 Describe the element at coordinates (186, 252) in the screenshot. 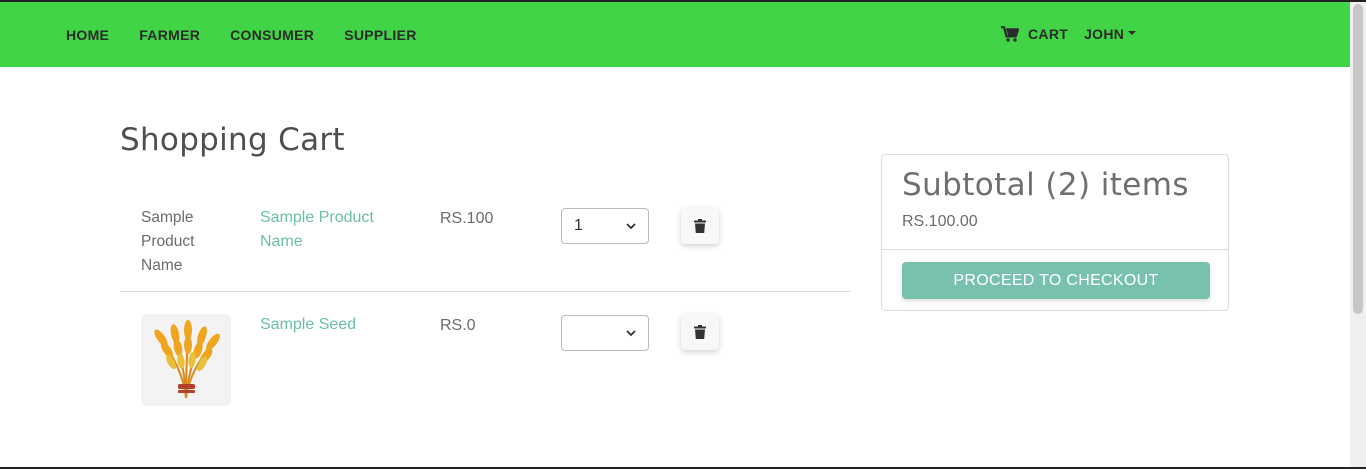

I see `product-image-broken: Sample Product Name` at that location.